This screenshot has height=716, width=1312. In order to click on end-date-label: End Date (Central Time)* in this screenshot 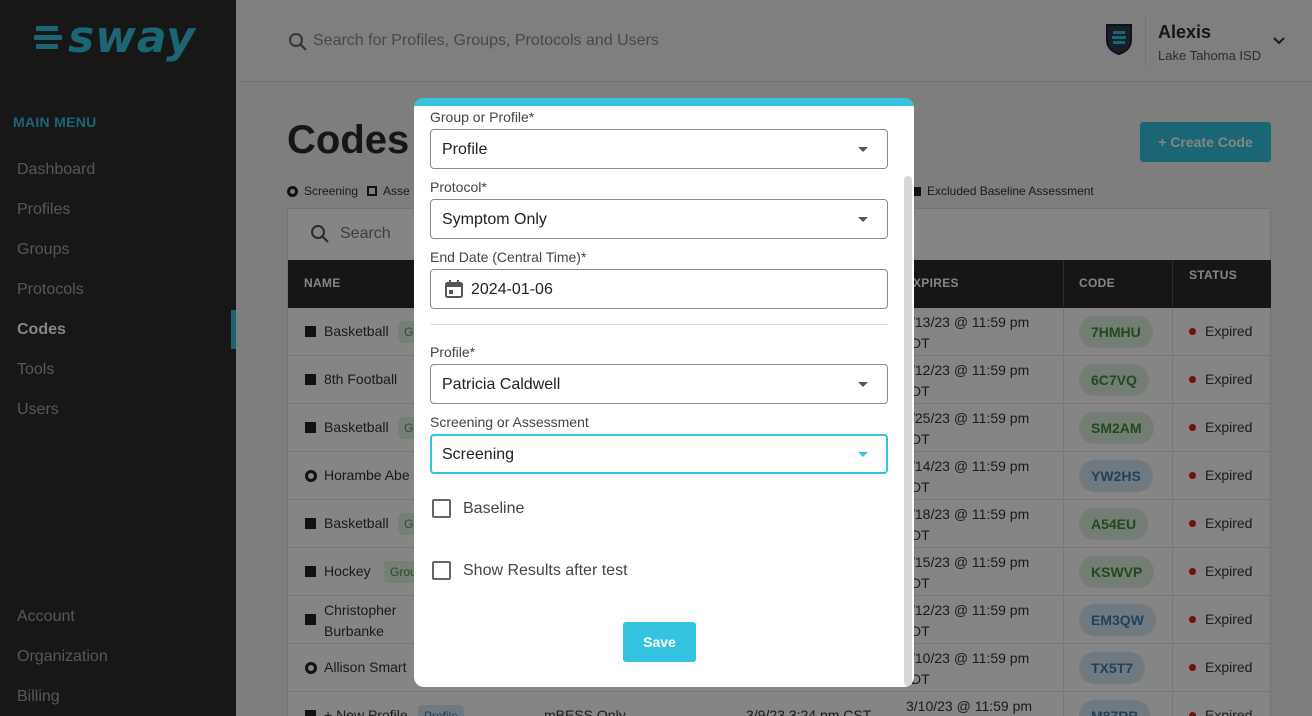, I will do `click(508, 257)`.